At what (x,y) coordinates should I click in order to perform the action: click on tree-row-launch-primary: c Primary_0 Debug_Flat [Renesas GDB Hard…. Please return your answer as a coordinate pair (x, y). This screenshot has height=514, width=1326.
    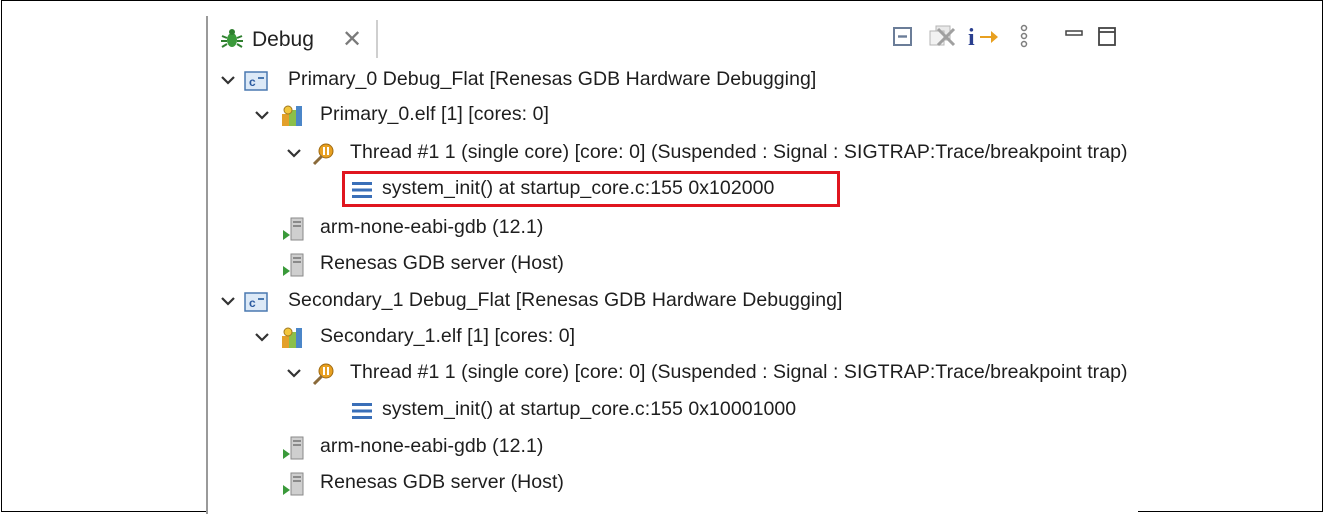
    Looking at the image, I should click on (673, 82).